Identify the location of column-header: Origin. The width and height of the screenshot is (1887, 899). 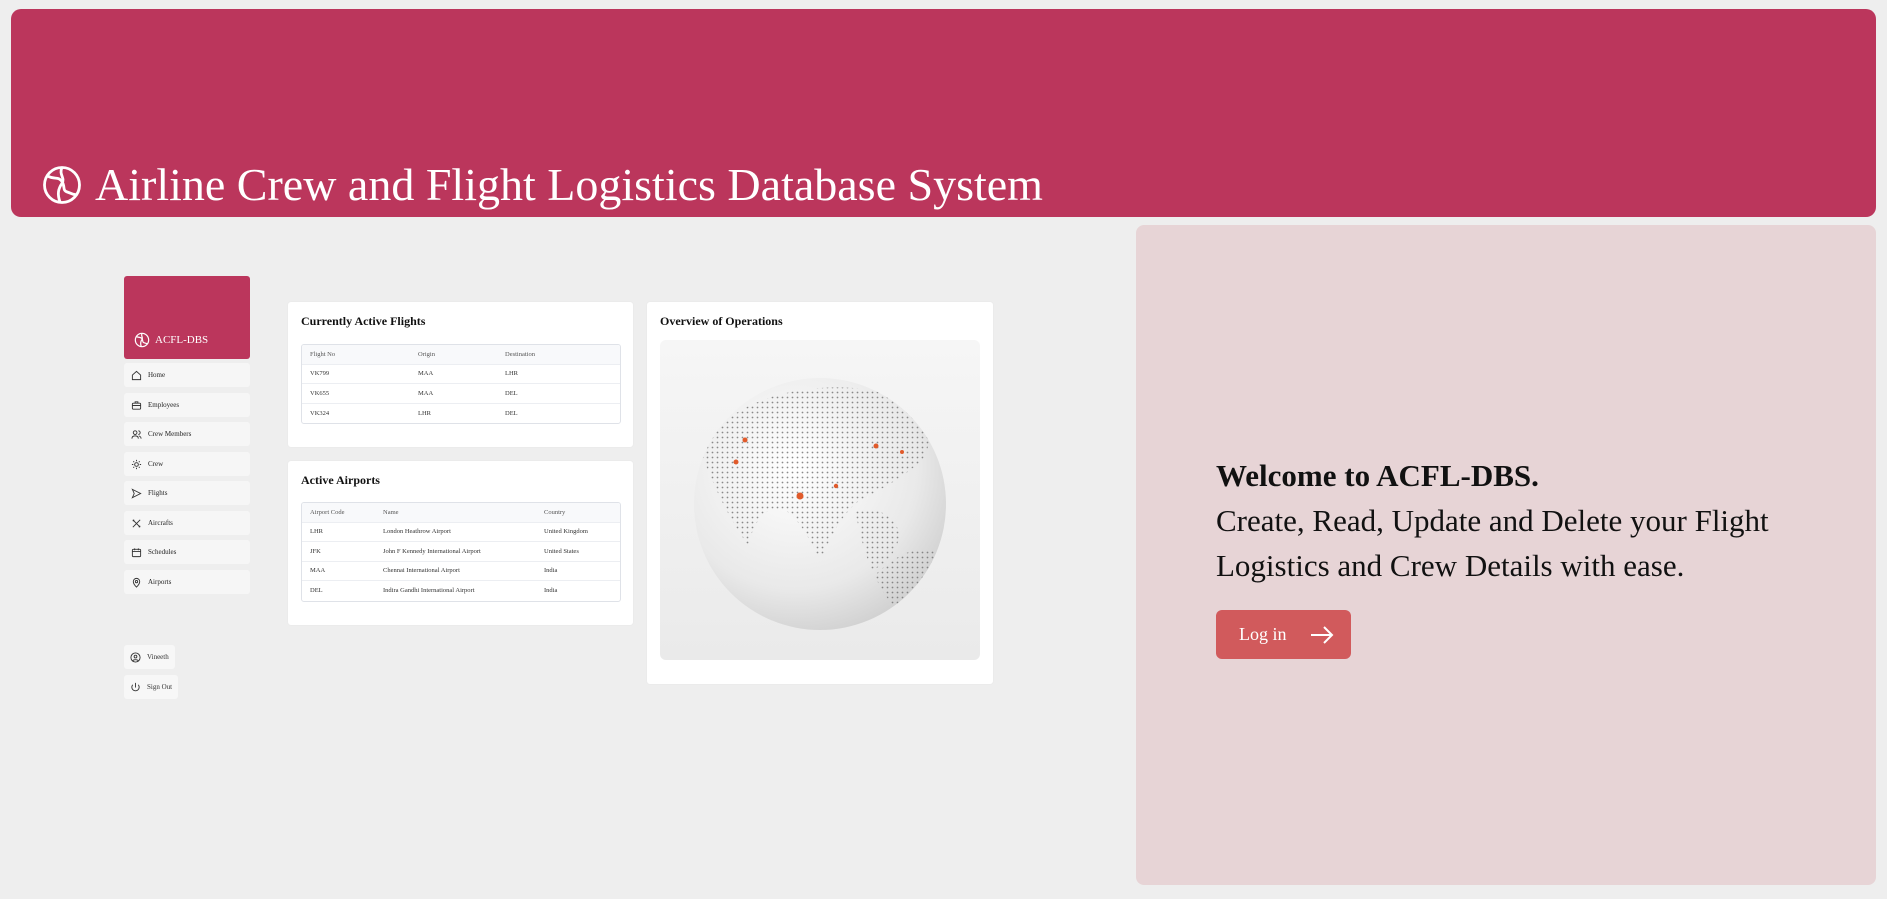
(426, 354).